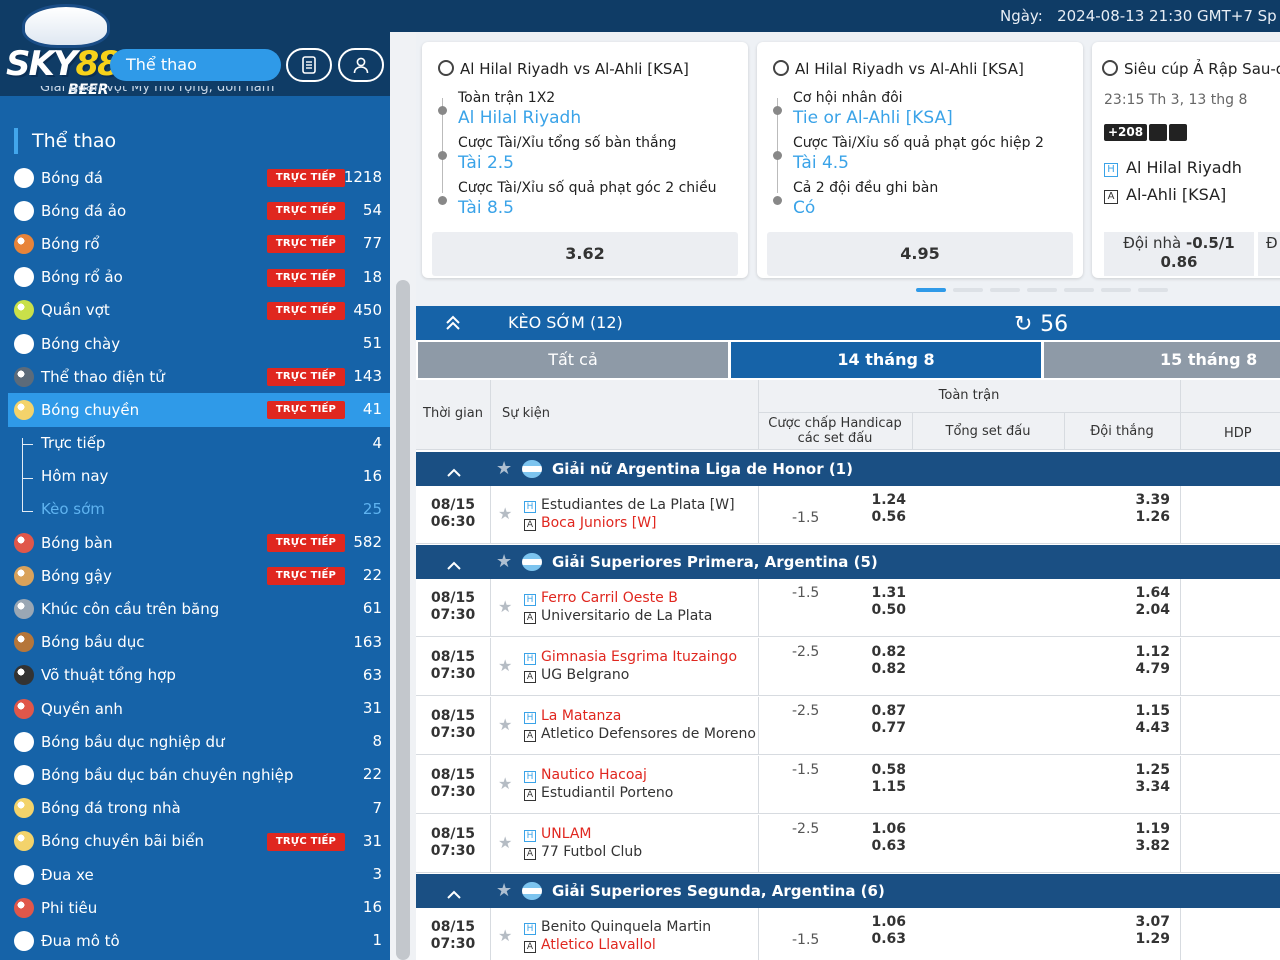  What do you see at coordinates (585, 775) in the screenshot?
I see `home-team: H Nautico Hacoaj` at bounding box center [585, 775].